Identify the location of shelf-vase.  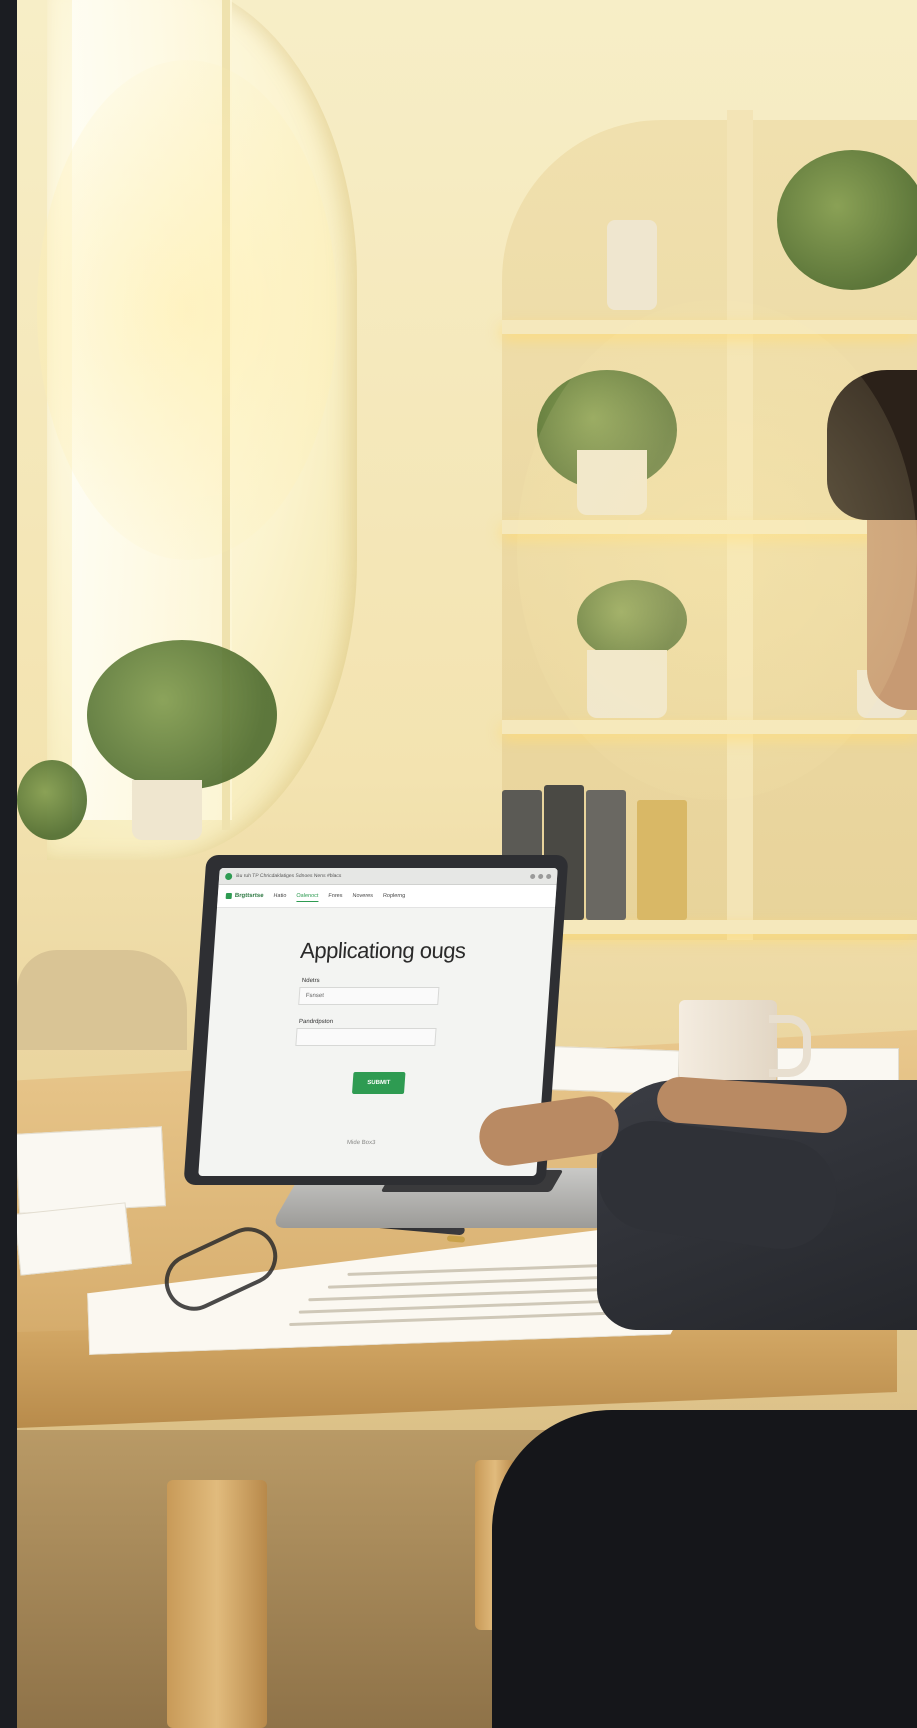
(632, 265).